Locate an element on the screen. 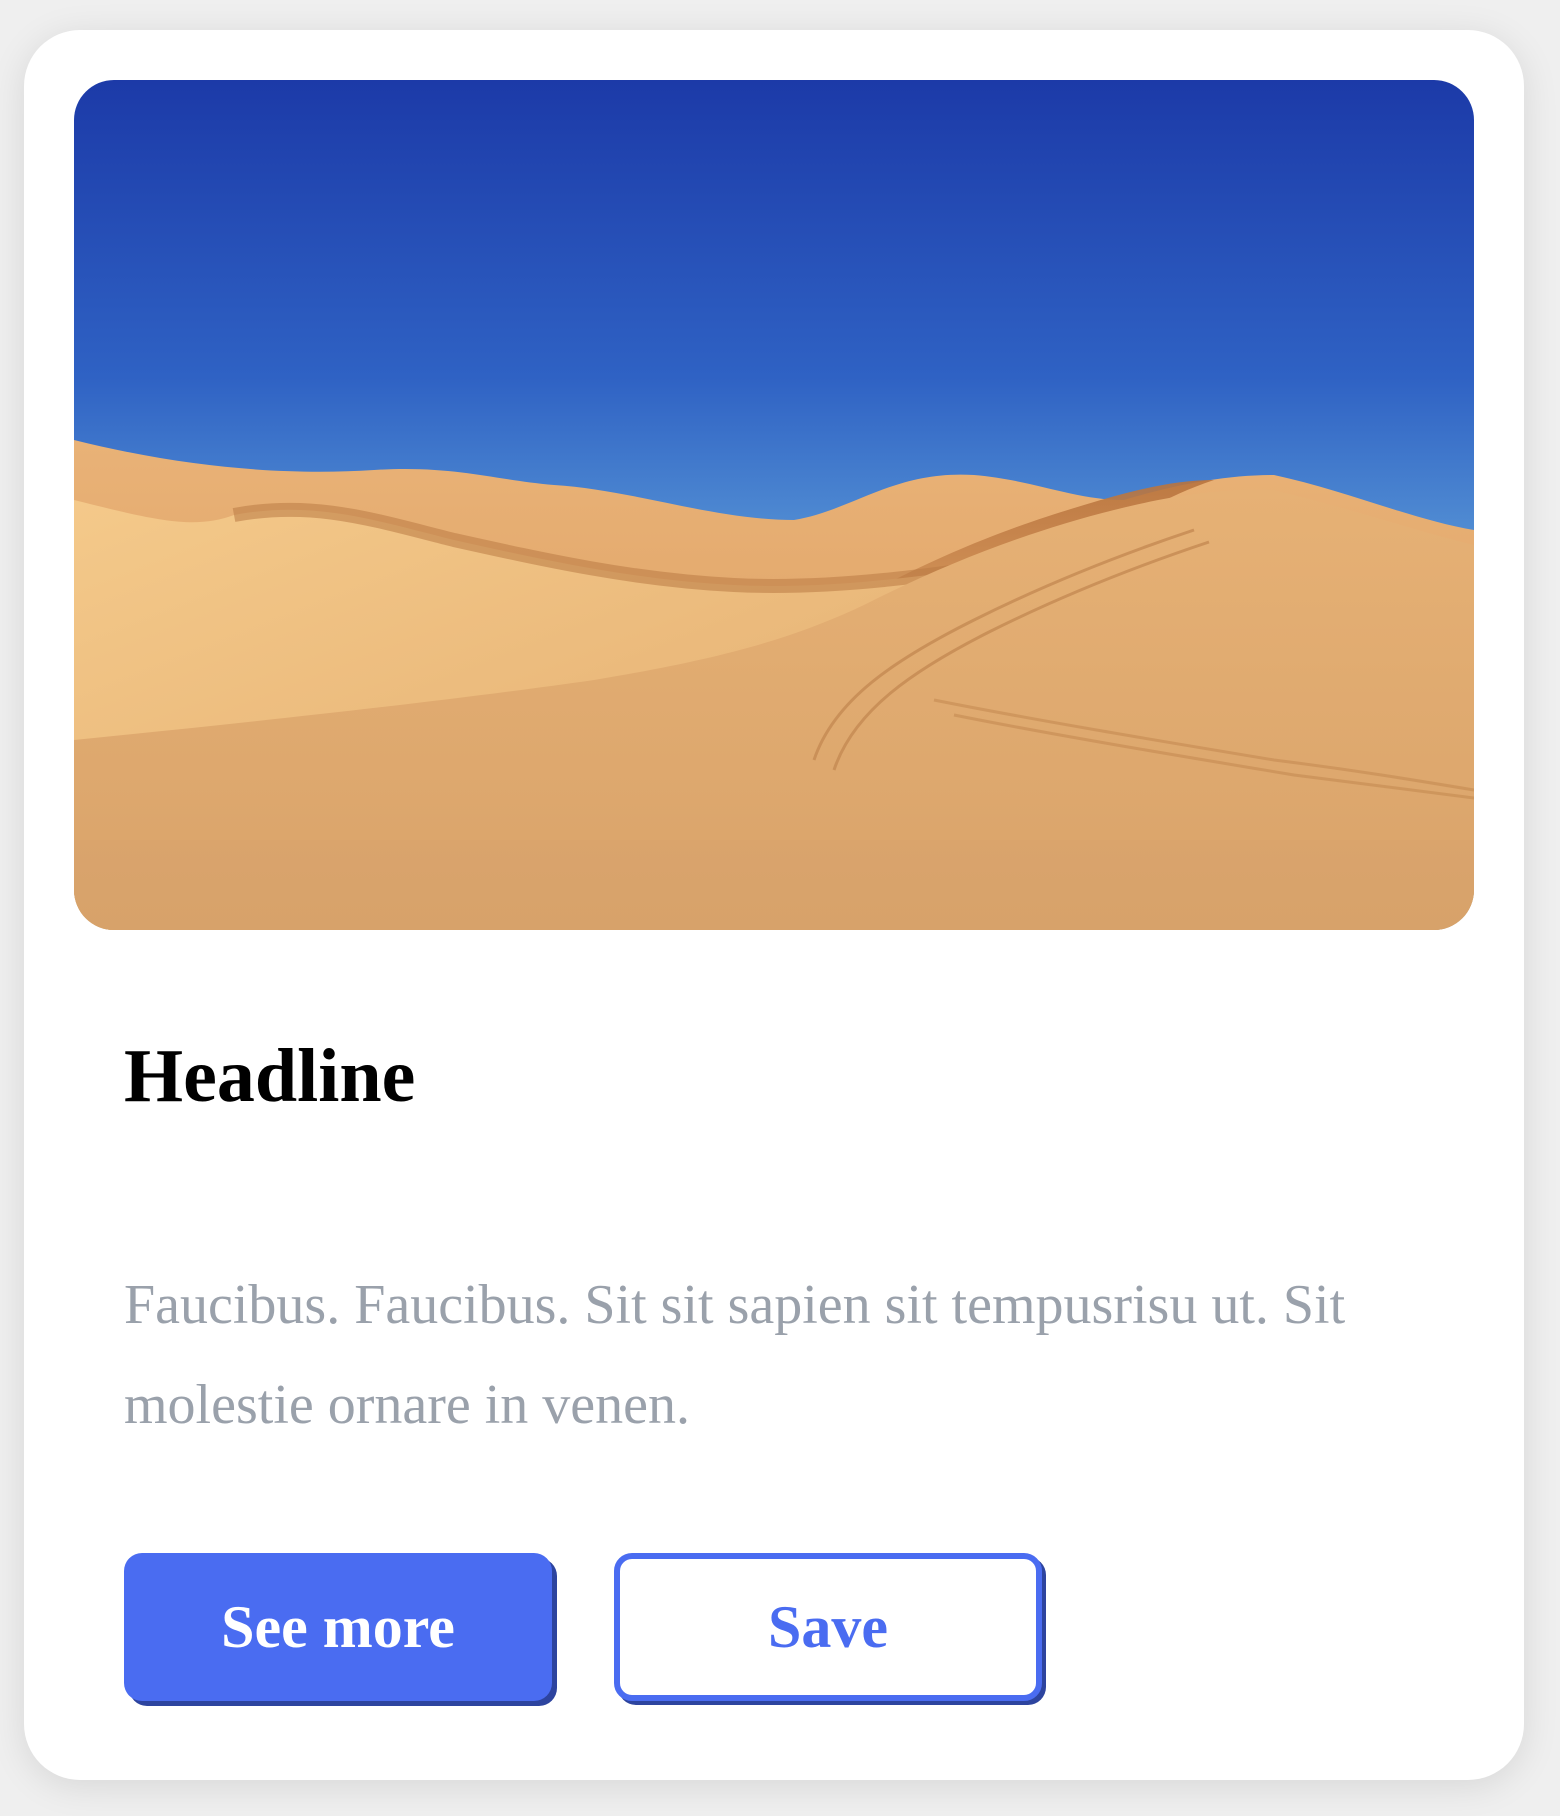 Image resolution: width=1560 pixels, height=1816 pixels. save-button: Save is located at coordinates (828, 1627).